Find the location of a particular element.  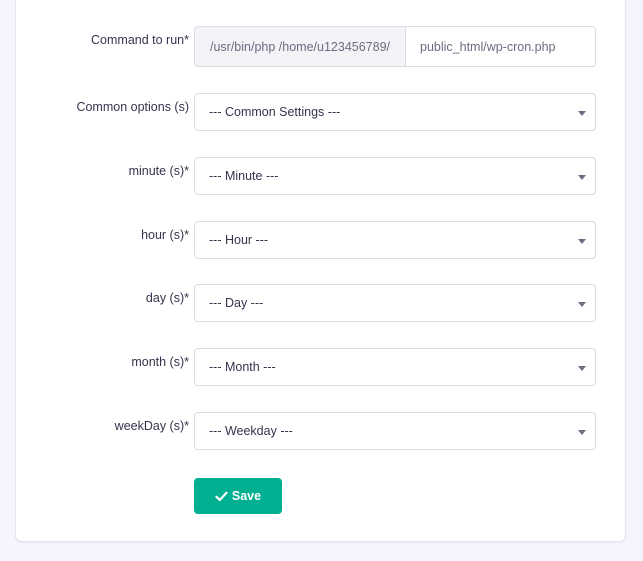

common-options-label: Common options (s) is located at coordinates (132, 107).